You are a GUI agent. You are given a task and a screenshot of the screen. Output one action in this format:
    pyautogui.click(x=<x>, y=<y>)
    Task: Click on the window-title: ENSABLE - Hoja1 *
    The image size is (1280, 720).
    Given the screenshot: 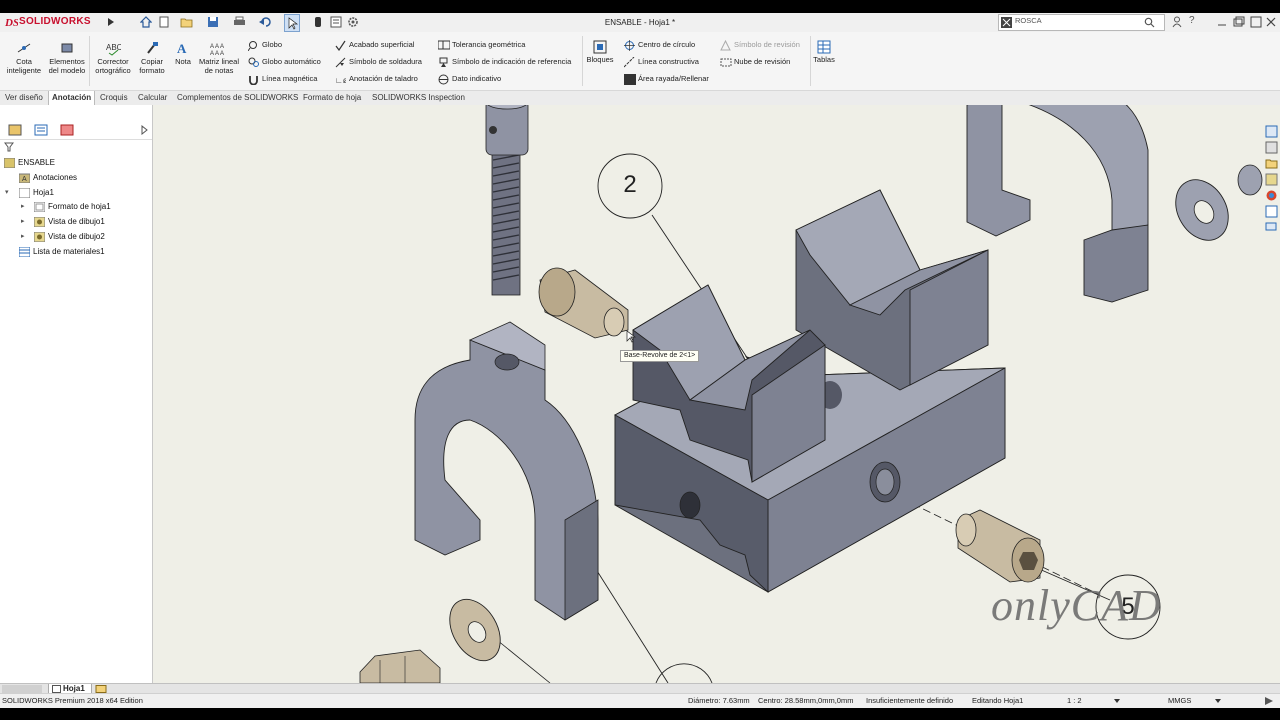 What is the action you would take?
    pyautogui.click(x=640, y=22)
    